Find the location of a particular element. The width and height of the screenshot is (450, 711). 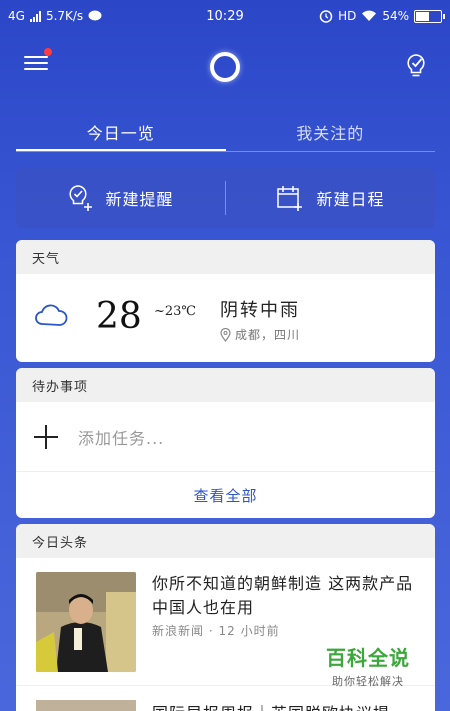

app-bar is located at coordinates (225, 66).